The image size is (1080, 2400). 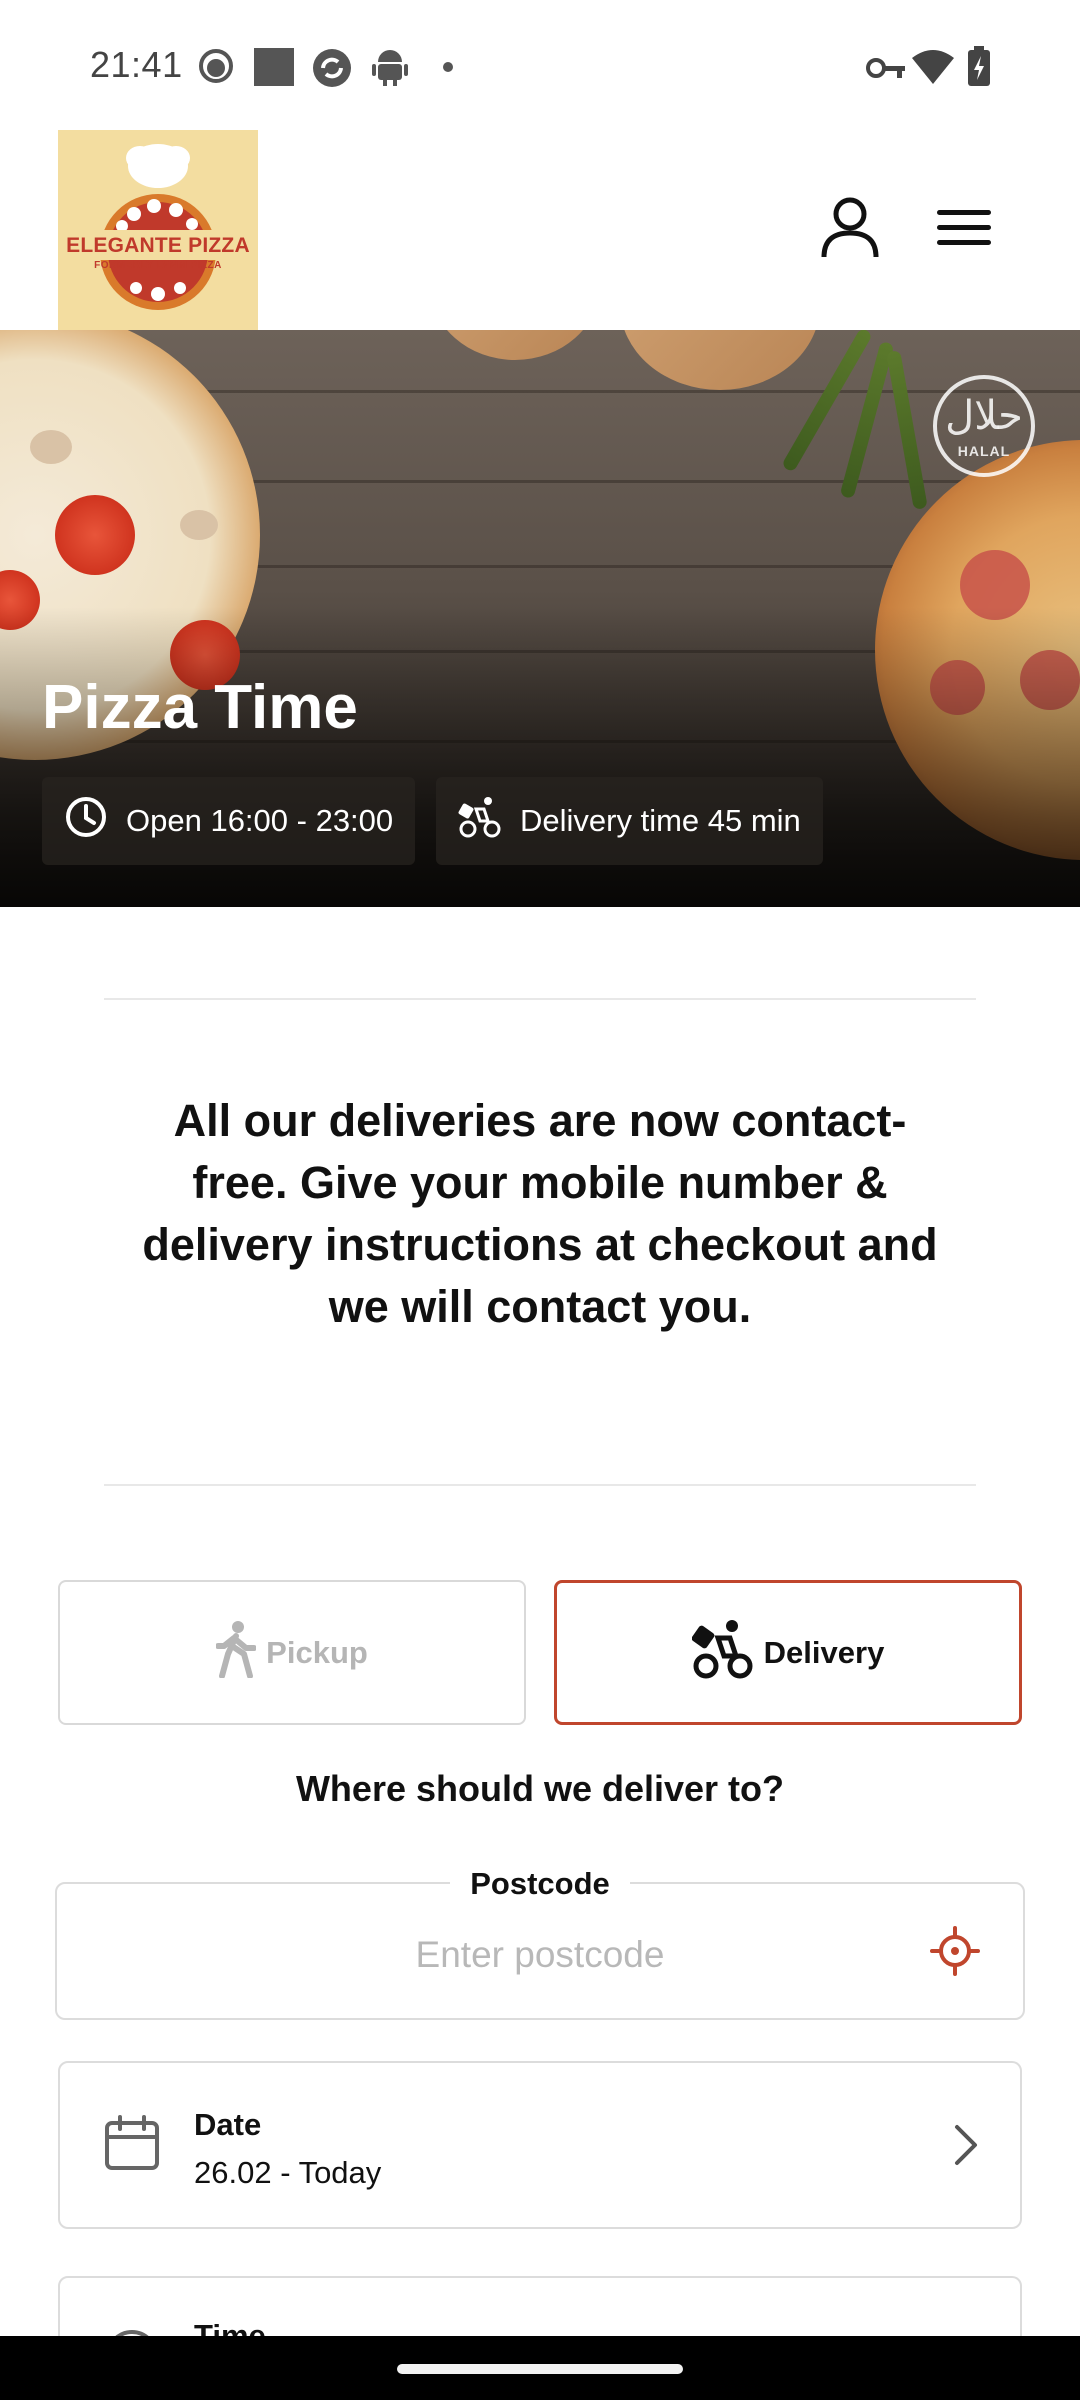 I want to click on android-notification-icon, so click(x=390, y=69).